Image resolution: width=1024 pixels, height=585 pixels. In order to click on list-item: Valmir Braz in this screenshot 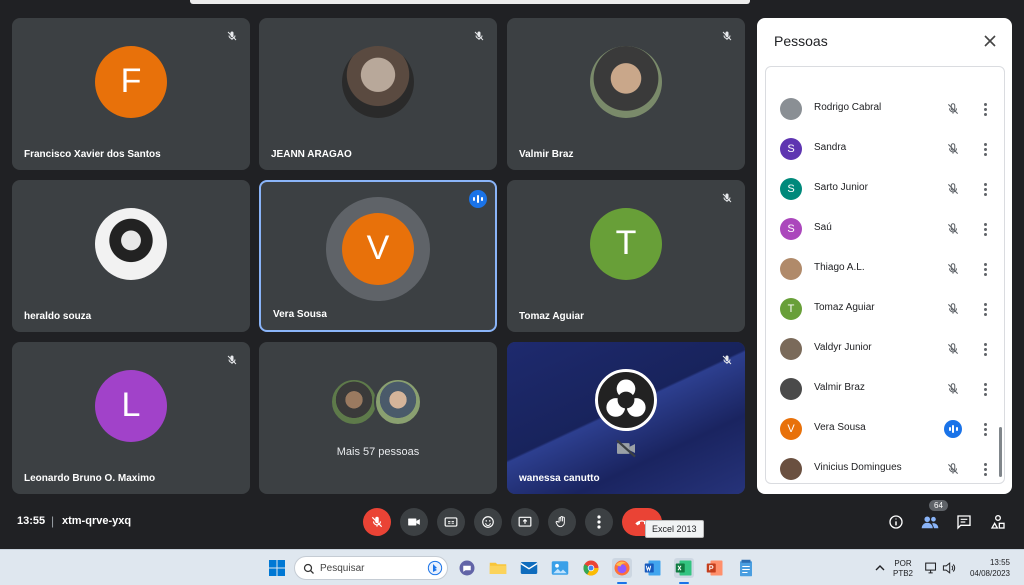, I will do `click(885, 389)`.